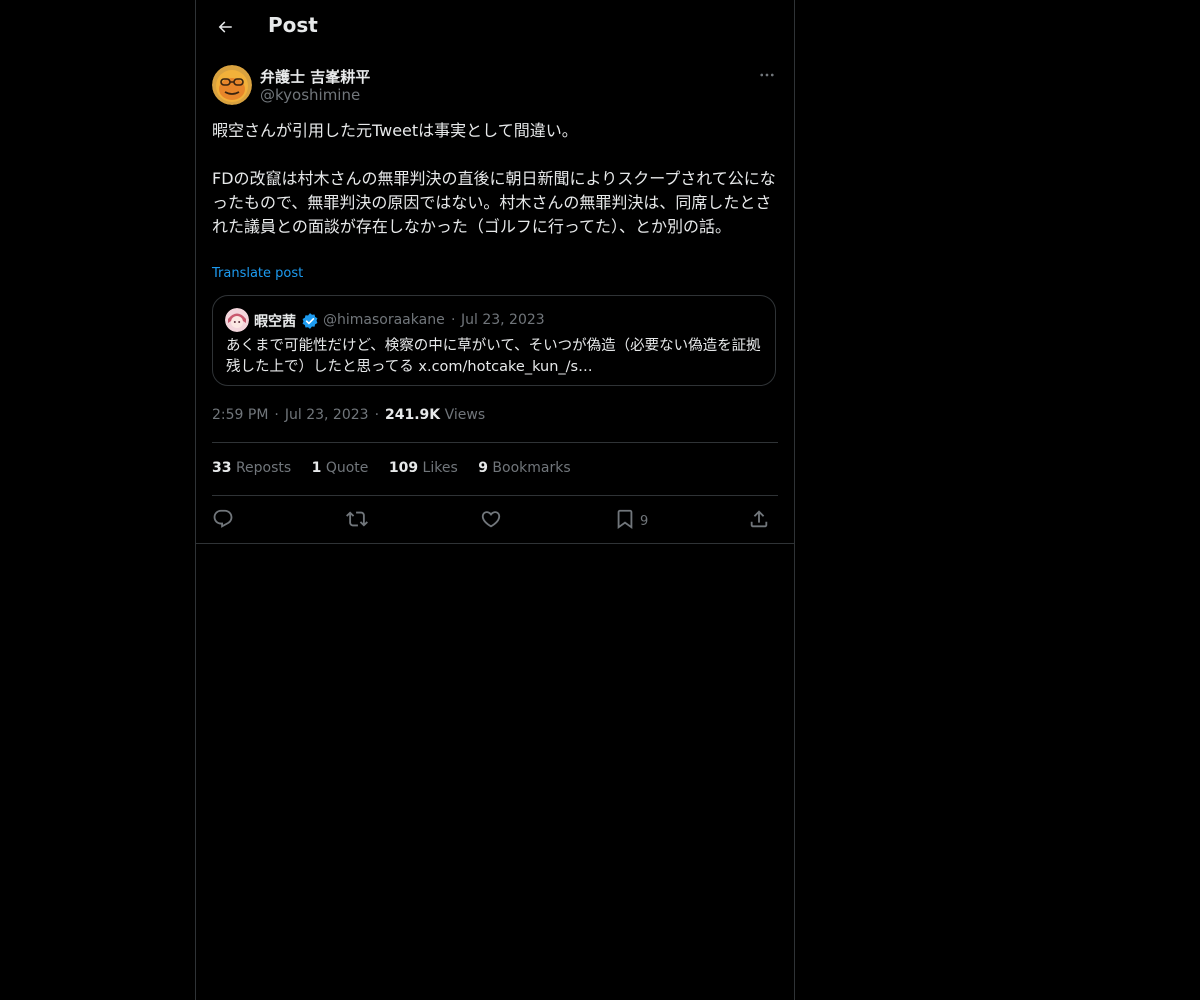 The width and height of the screenshot is (1200, 1000). Describe the element at coordinates (440, 468) in the screenshot. I see `likes-label: Likes` at that location.